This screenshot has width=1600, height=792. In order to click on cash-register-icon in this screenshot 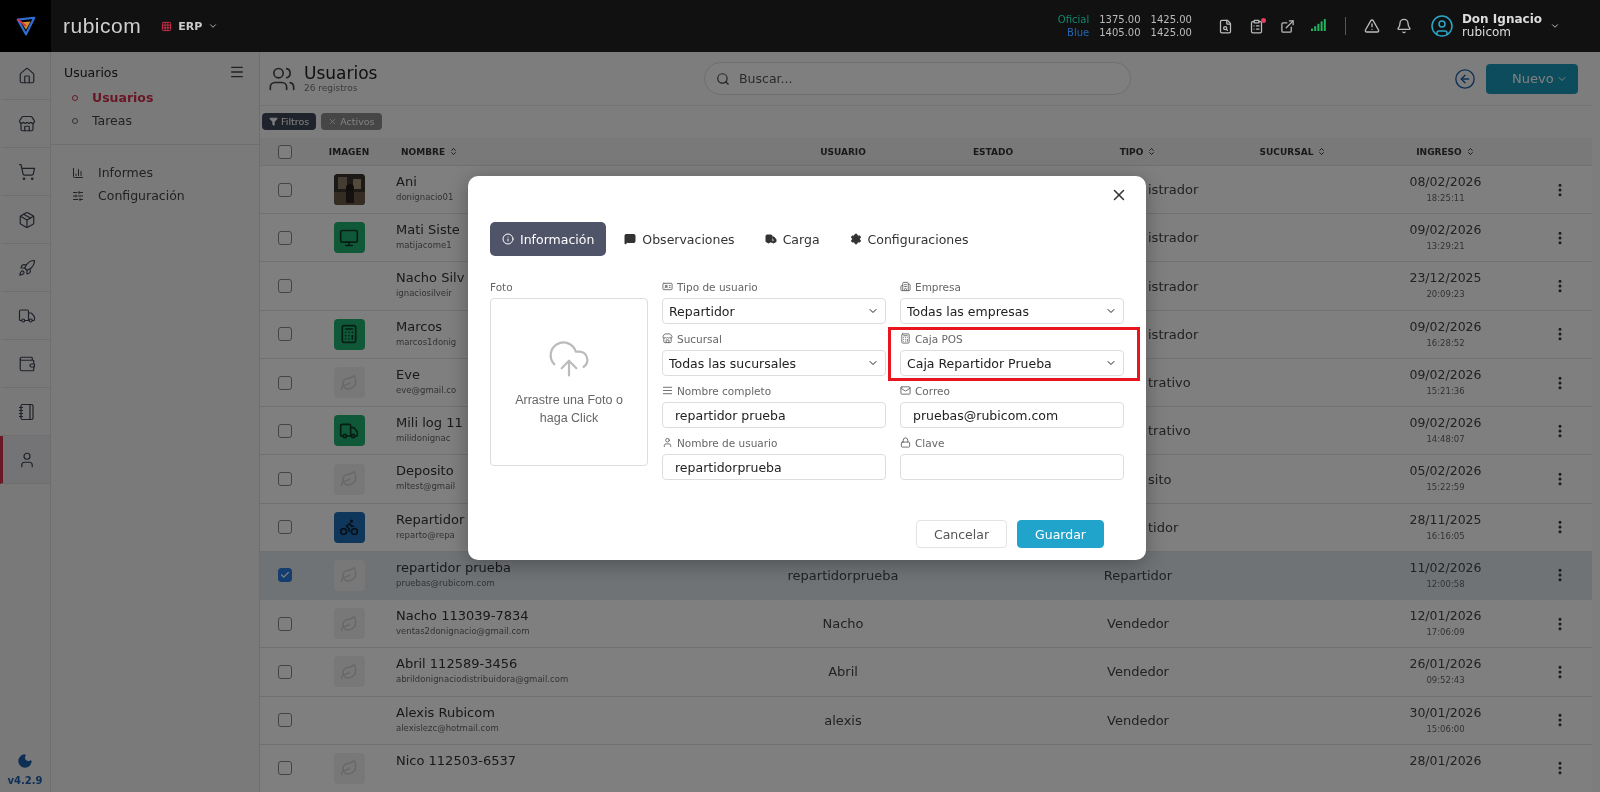, I will do `click(349, 334)`.